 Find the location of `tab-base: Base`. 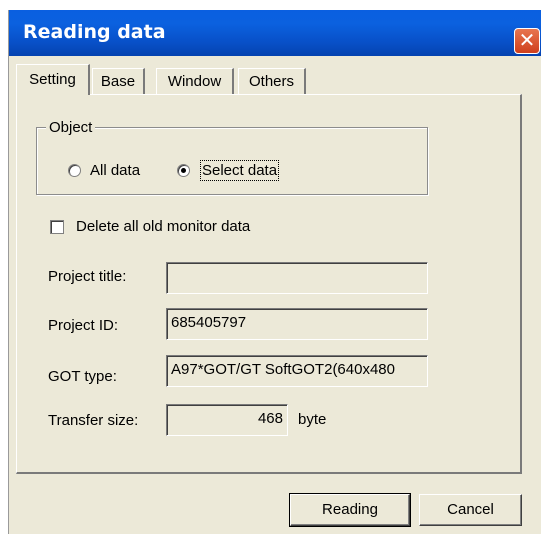

tab-base: Base is located at coordinates (118, 81).